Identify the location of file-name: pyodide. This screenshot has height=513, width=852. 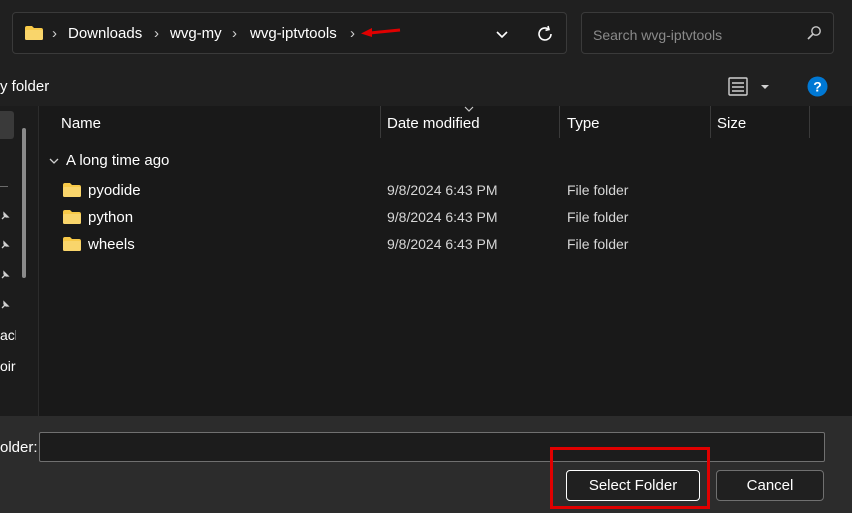
(114, 190).